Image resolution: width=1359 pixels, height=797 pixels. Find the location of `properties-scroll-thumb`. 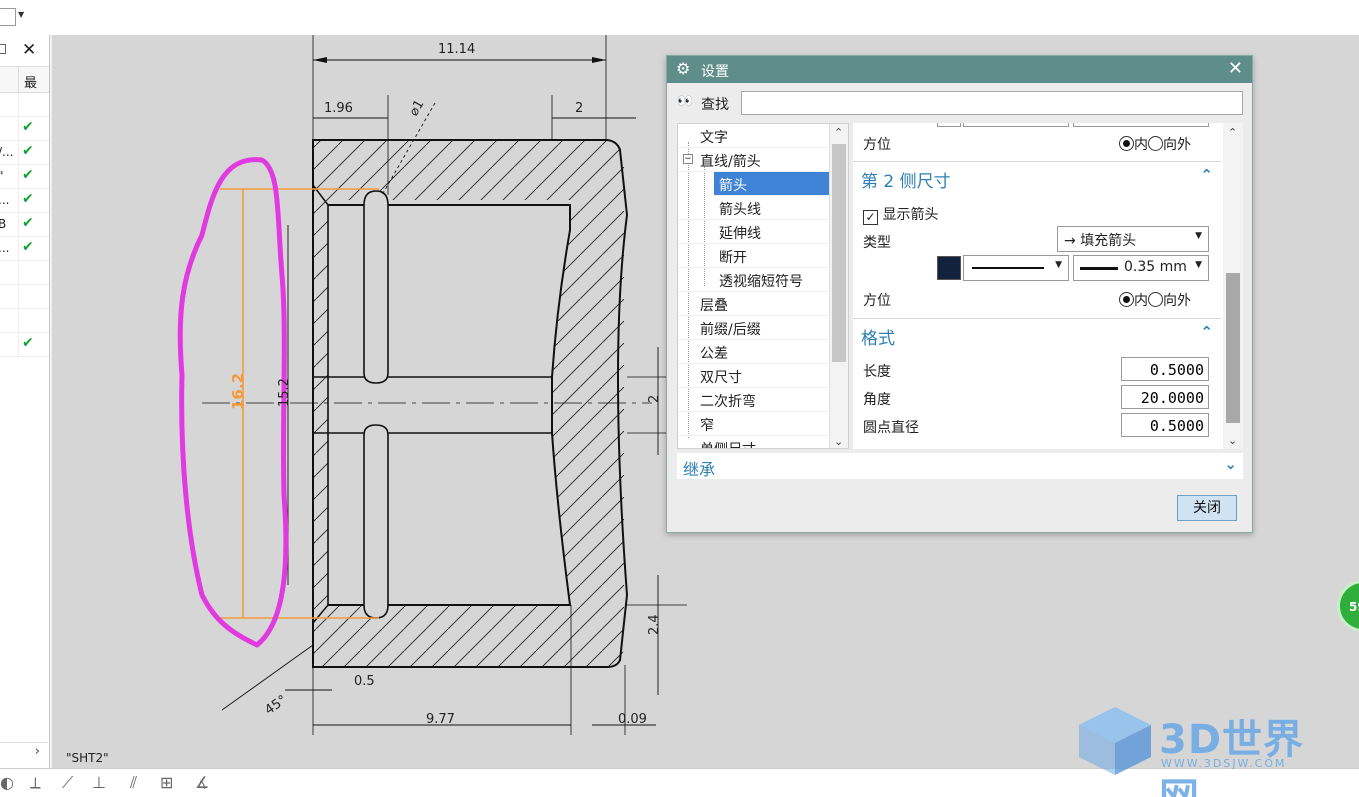

properties-scroll-thumb is located at coordinates (1233, 348).